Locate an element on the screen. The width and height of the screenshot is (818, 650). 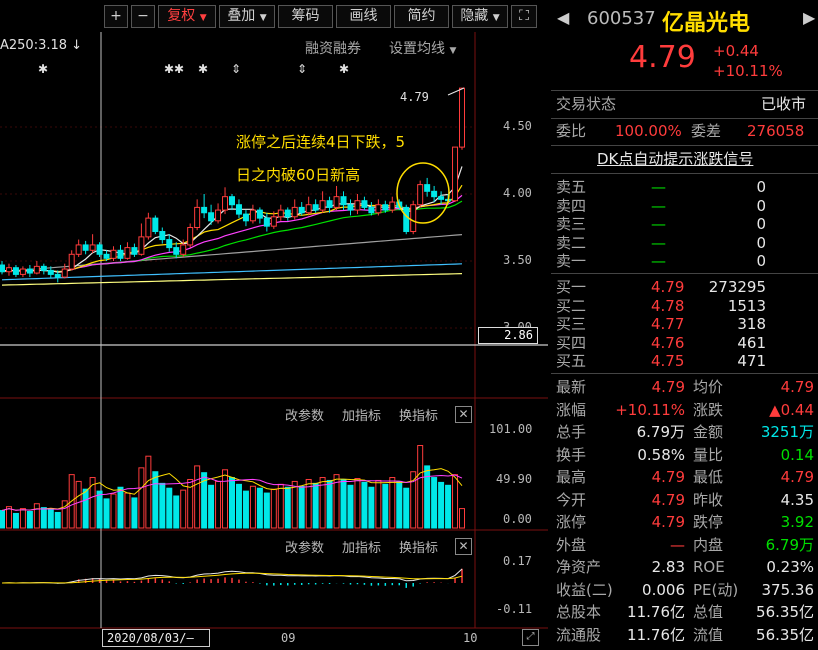
stat-label: 最新 is located at coordinates (571, 387).